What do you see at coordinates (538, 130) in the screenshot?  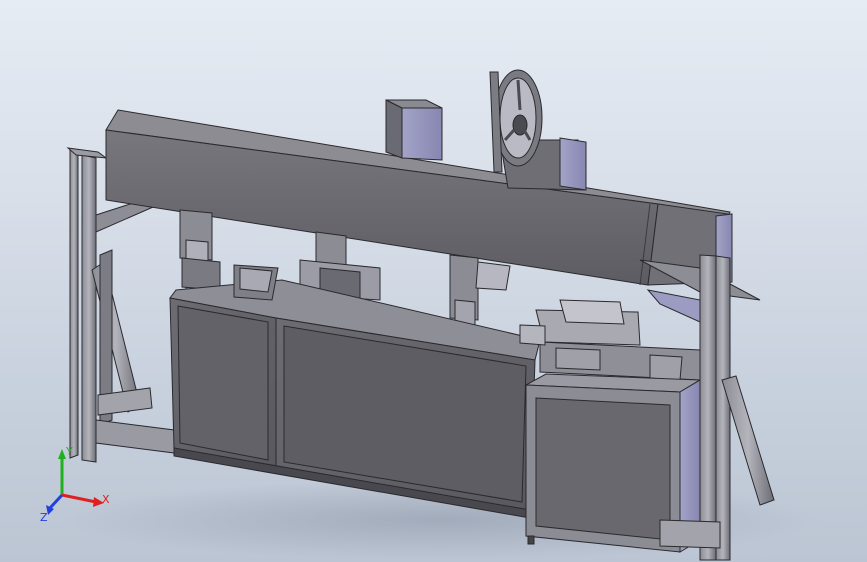 I see `reel-assembly` at bounding box center [538, 130].